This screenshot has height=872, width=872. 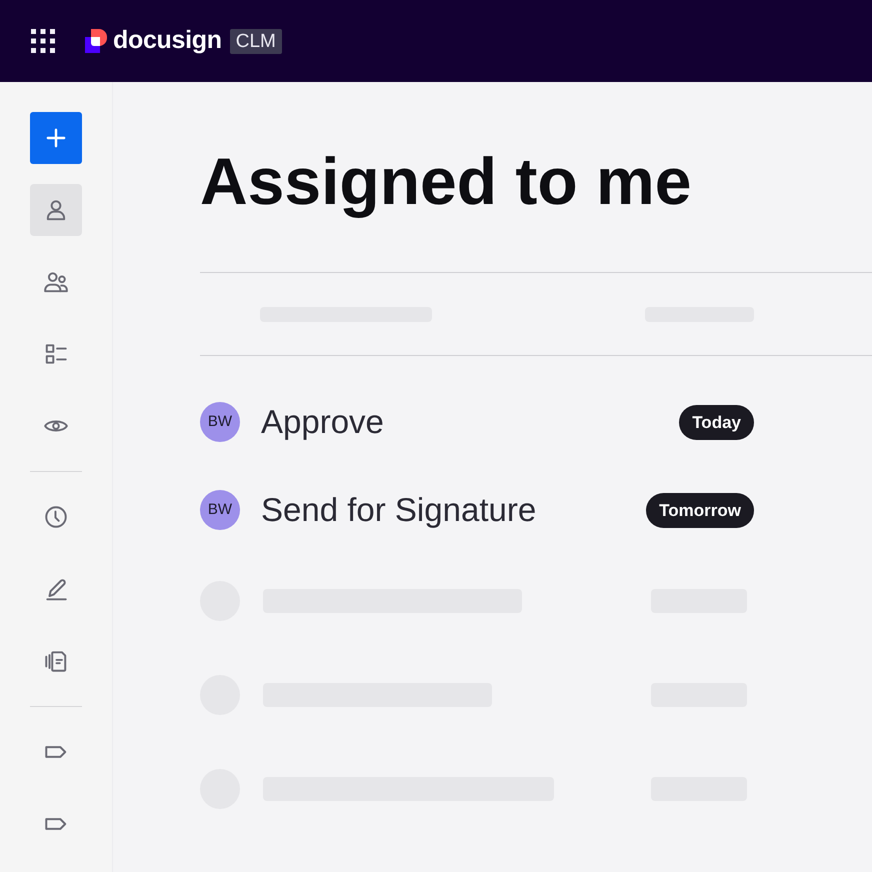 What do you see at coordinates (398, 510) in the screenshot?
I see `task-name: Send for Signature` at bounding box center [398, 510].